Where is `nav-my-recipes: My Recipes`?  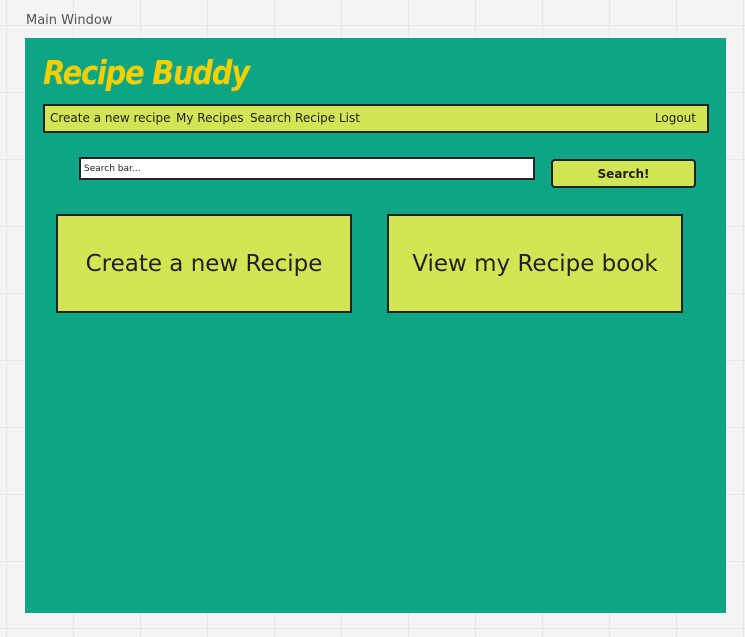 nav-my-recipes: My Recipes is located at coordinates (210, 118).